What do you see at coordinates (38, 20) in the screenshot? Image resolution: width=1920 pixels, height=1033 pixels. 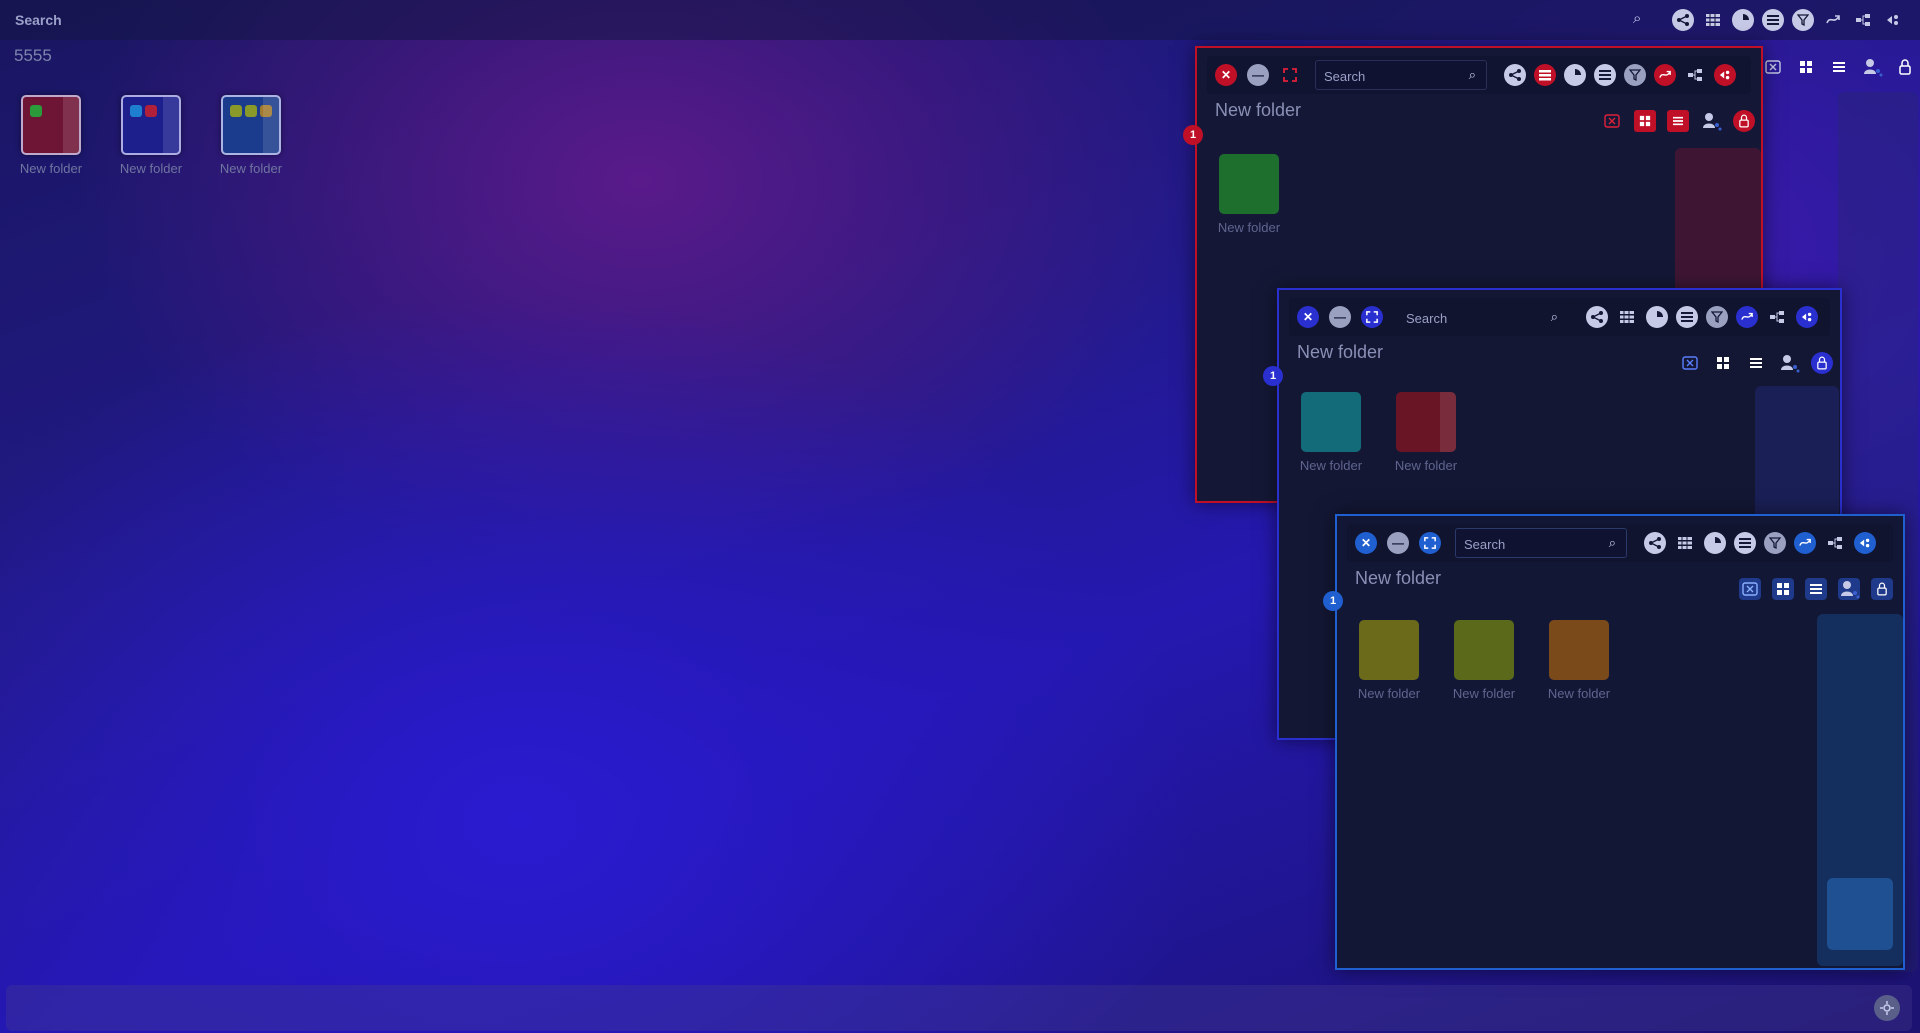 I see `global-search-input: Search` at bounding box center [38, 20].